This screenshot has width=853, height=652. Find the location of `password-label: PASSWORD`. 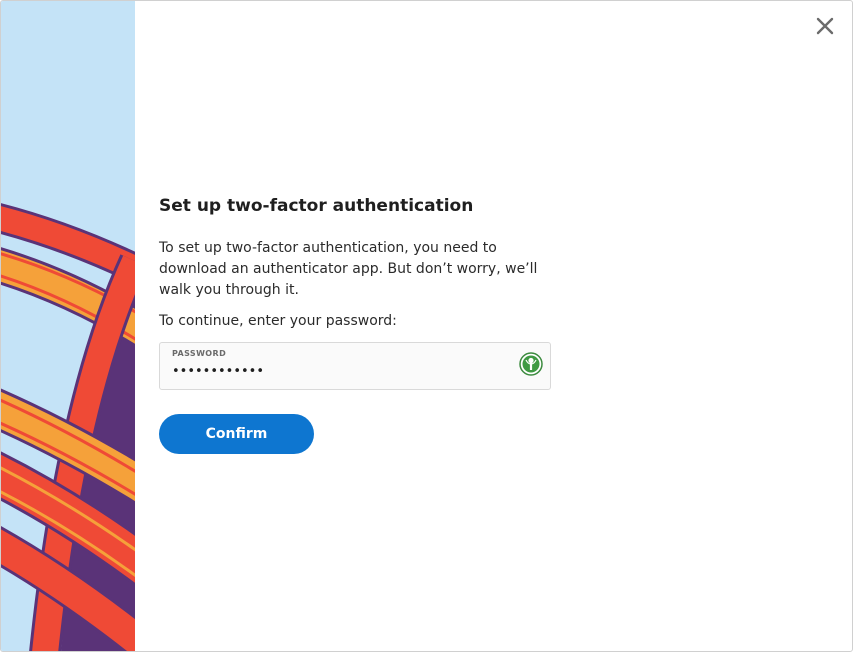

password-label: PASSWORD is located at coordinates (199, 353).